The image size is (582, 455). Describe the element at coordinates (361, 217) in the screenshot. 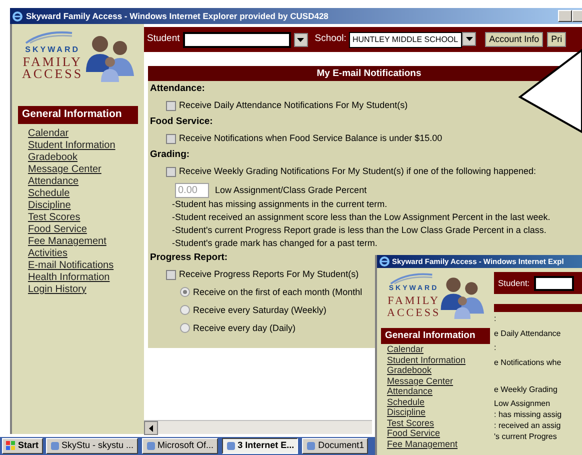

I see `condition-text: -Student received an assignment score less than the Low Assignment Percent in the last week.` at that location.